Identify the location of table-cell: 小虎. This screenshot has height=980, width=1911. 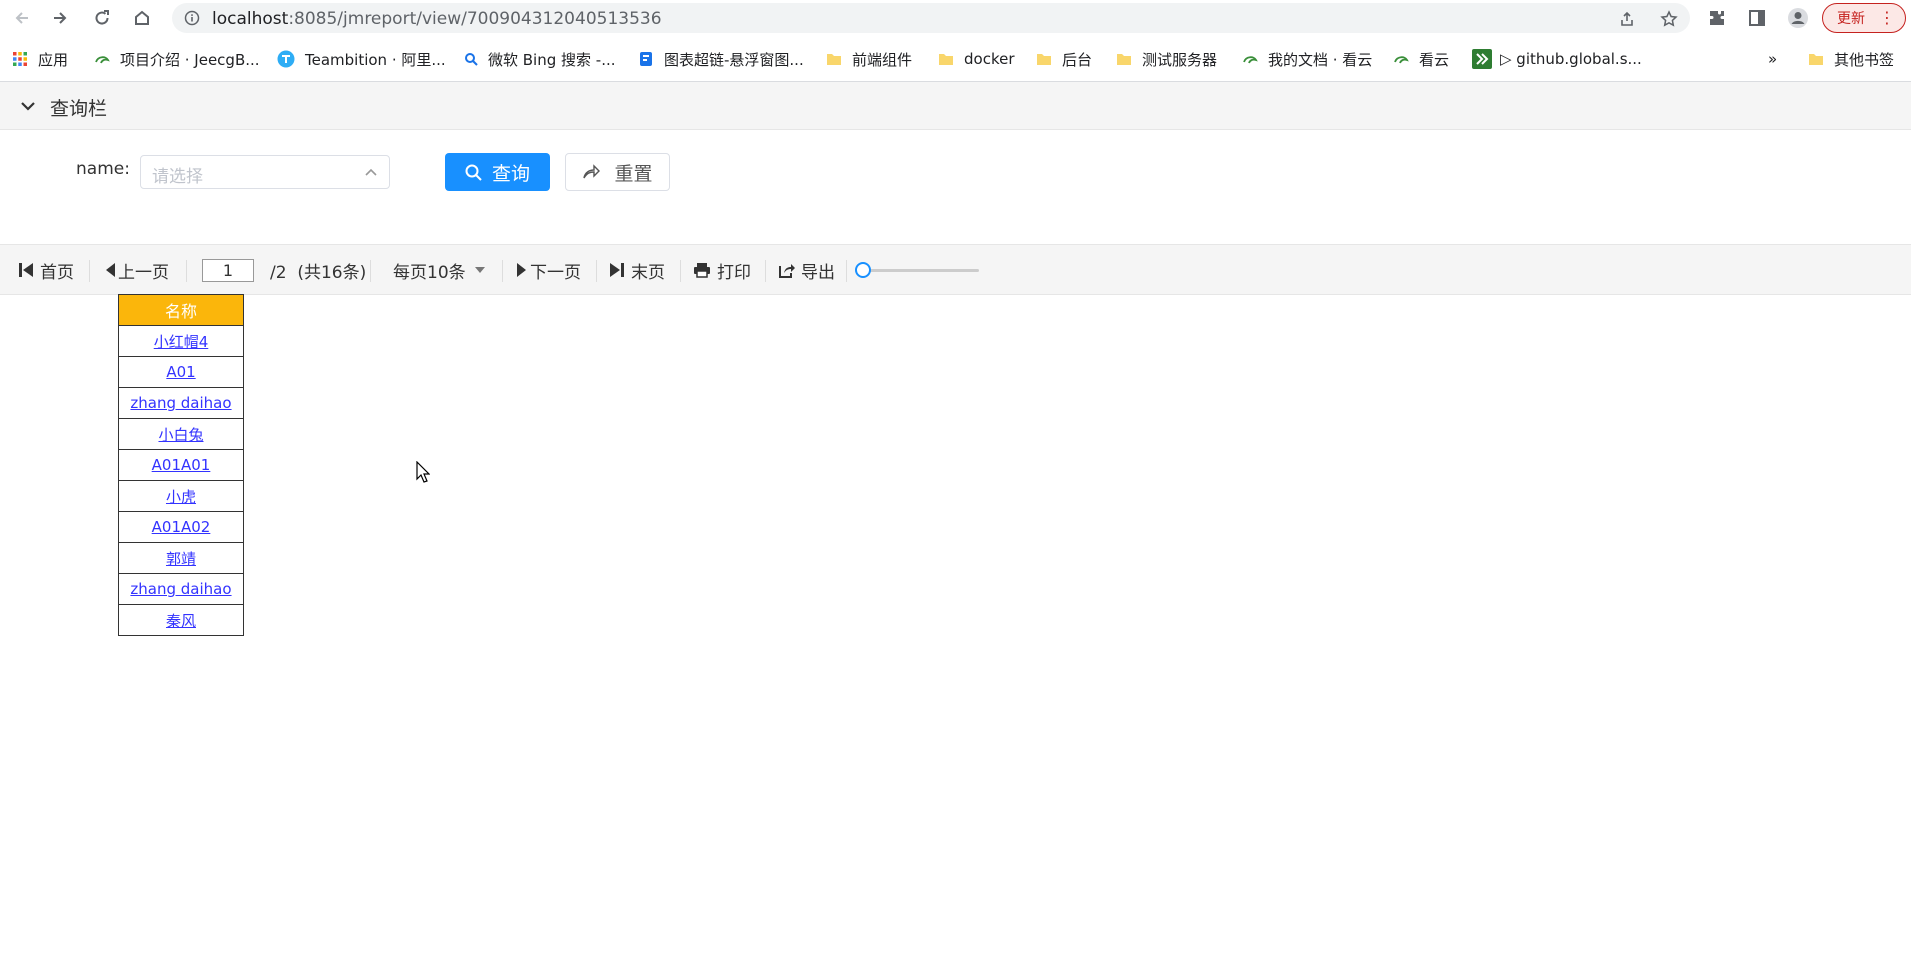
(181, 496).